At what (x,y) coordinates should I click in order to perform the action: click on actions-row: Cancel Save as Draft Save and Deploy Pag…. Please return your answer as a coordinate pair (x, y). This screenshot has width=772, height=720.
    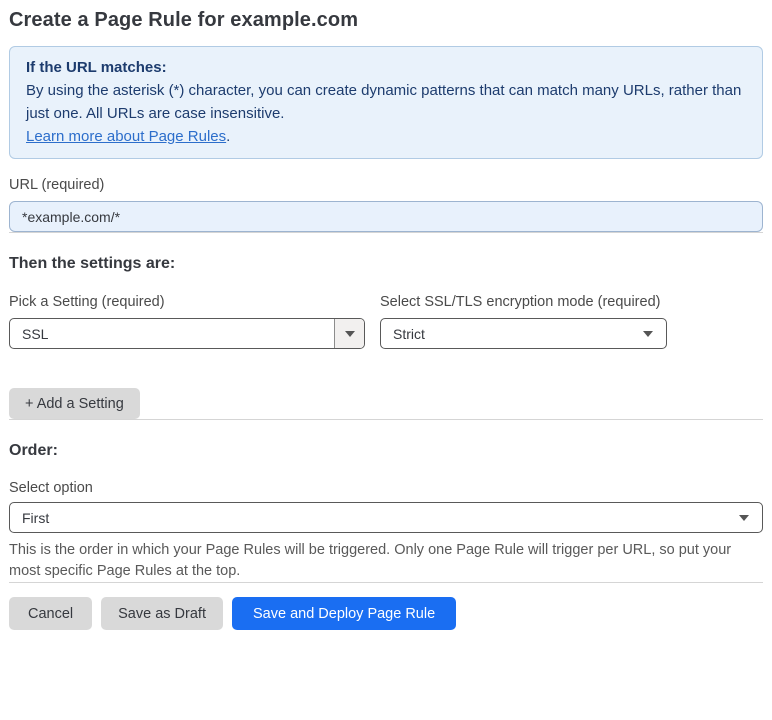
    Looking at the image, I should click on (386, 613).